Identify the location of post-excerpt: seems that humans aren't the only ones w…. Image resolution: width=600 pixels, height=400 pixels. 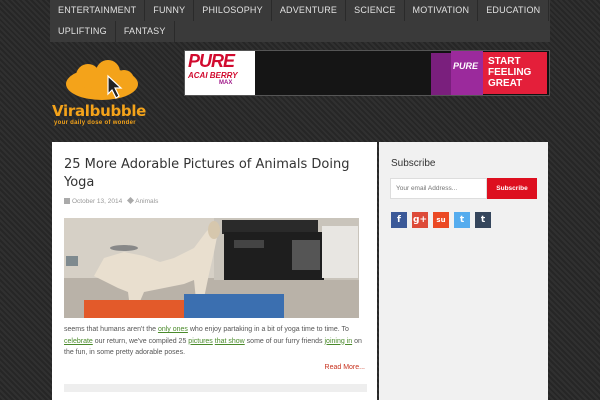
(216, 341).